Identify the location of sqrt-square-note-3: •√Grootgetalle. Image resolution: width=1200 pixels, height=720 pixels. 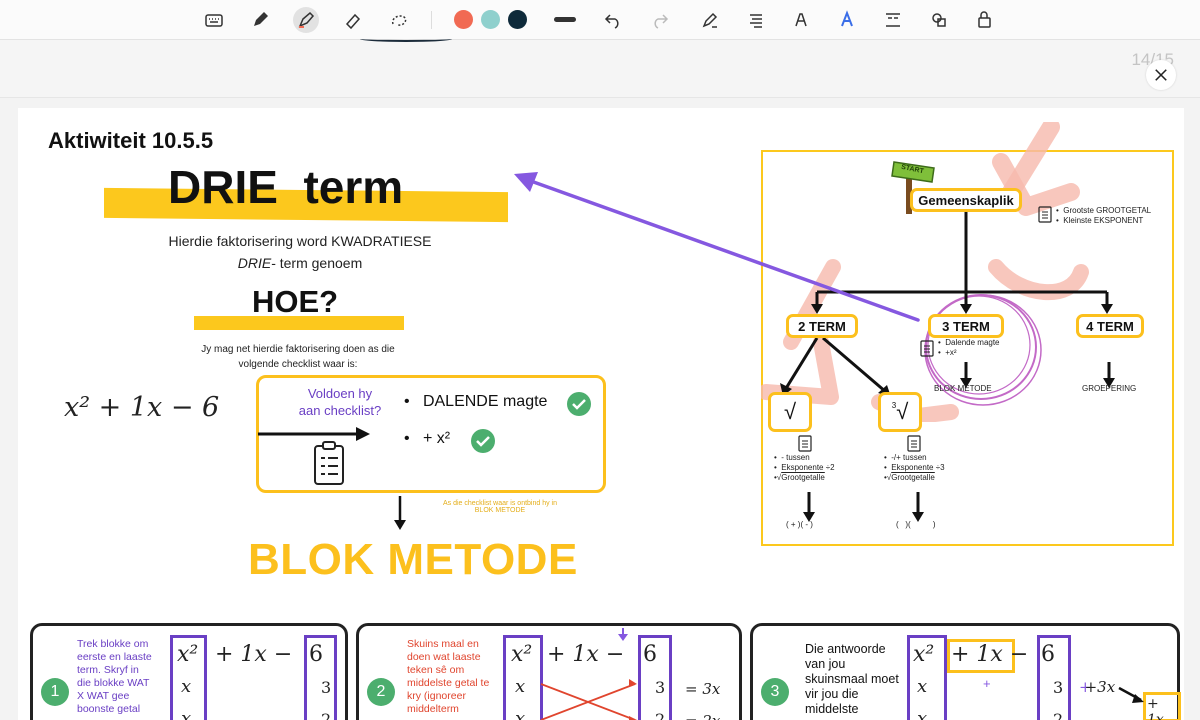
(799, 477).